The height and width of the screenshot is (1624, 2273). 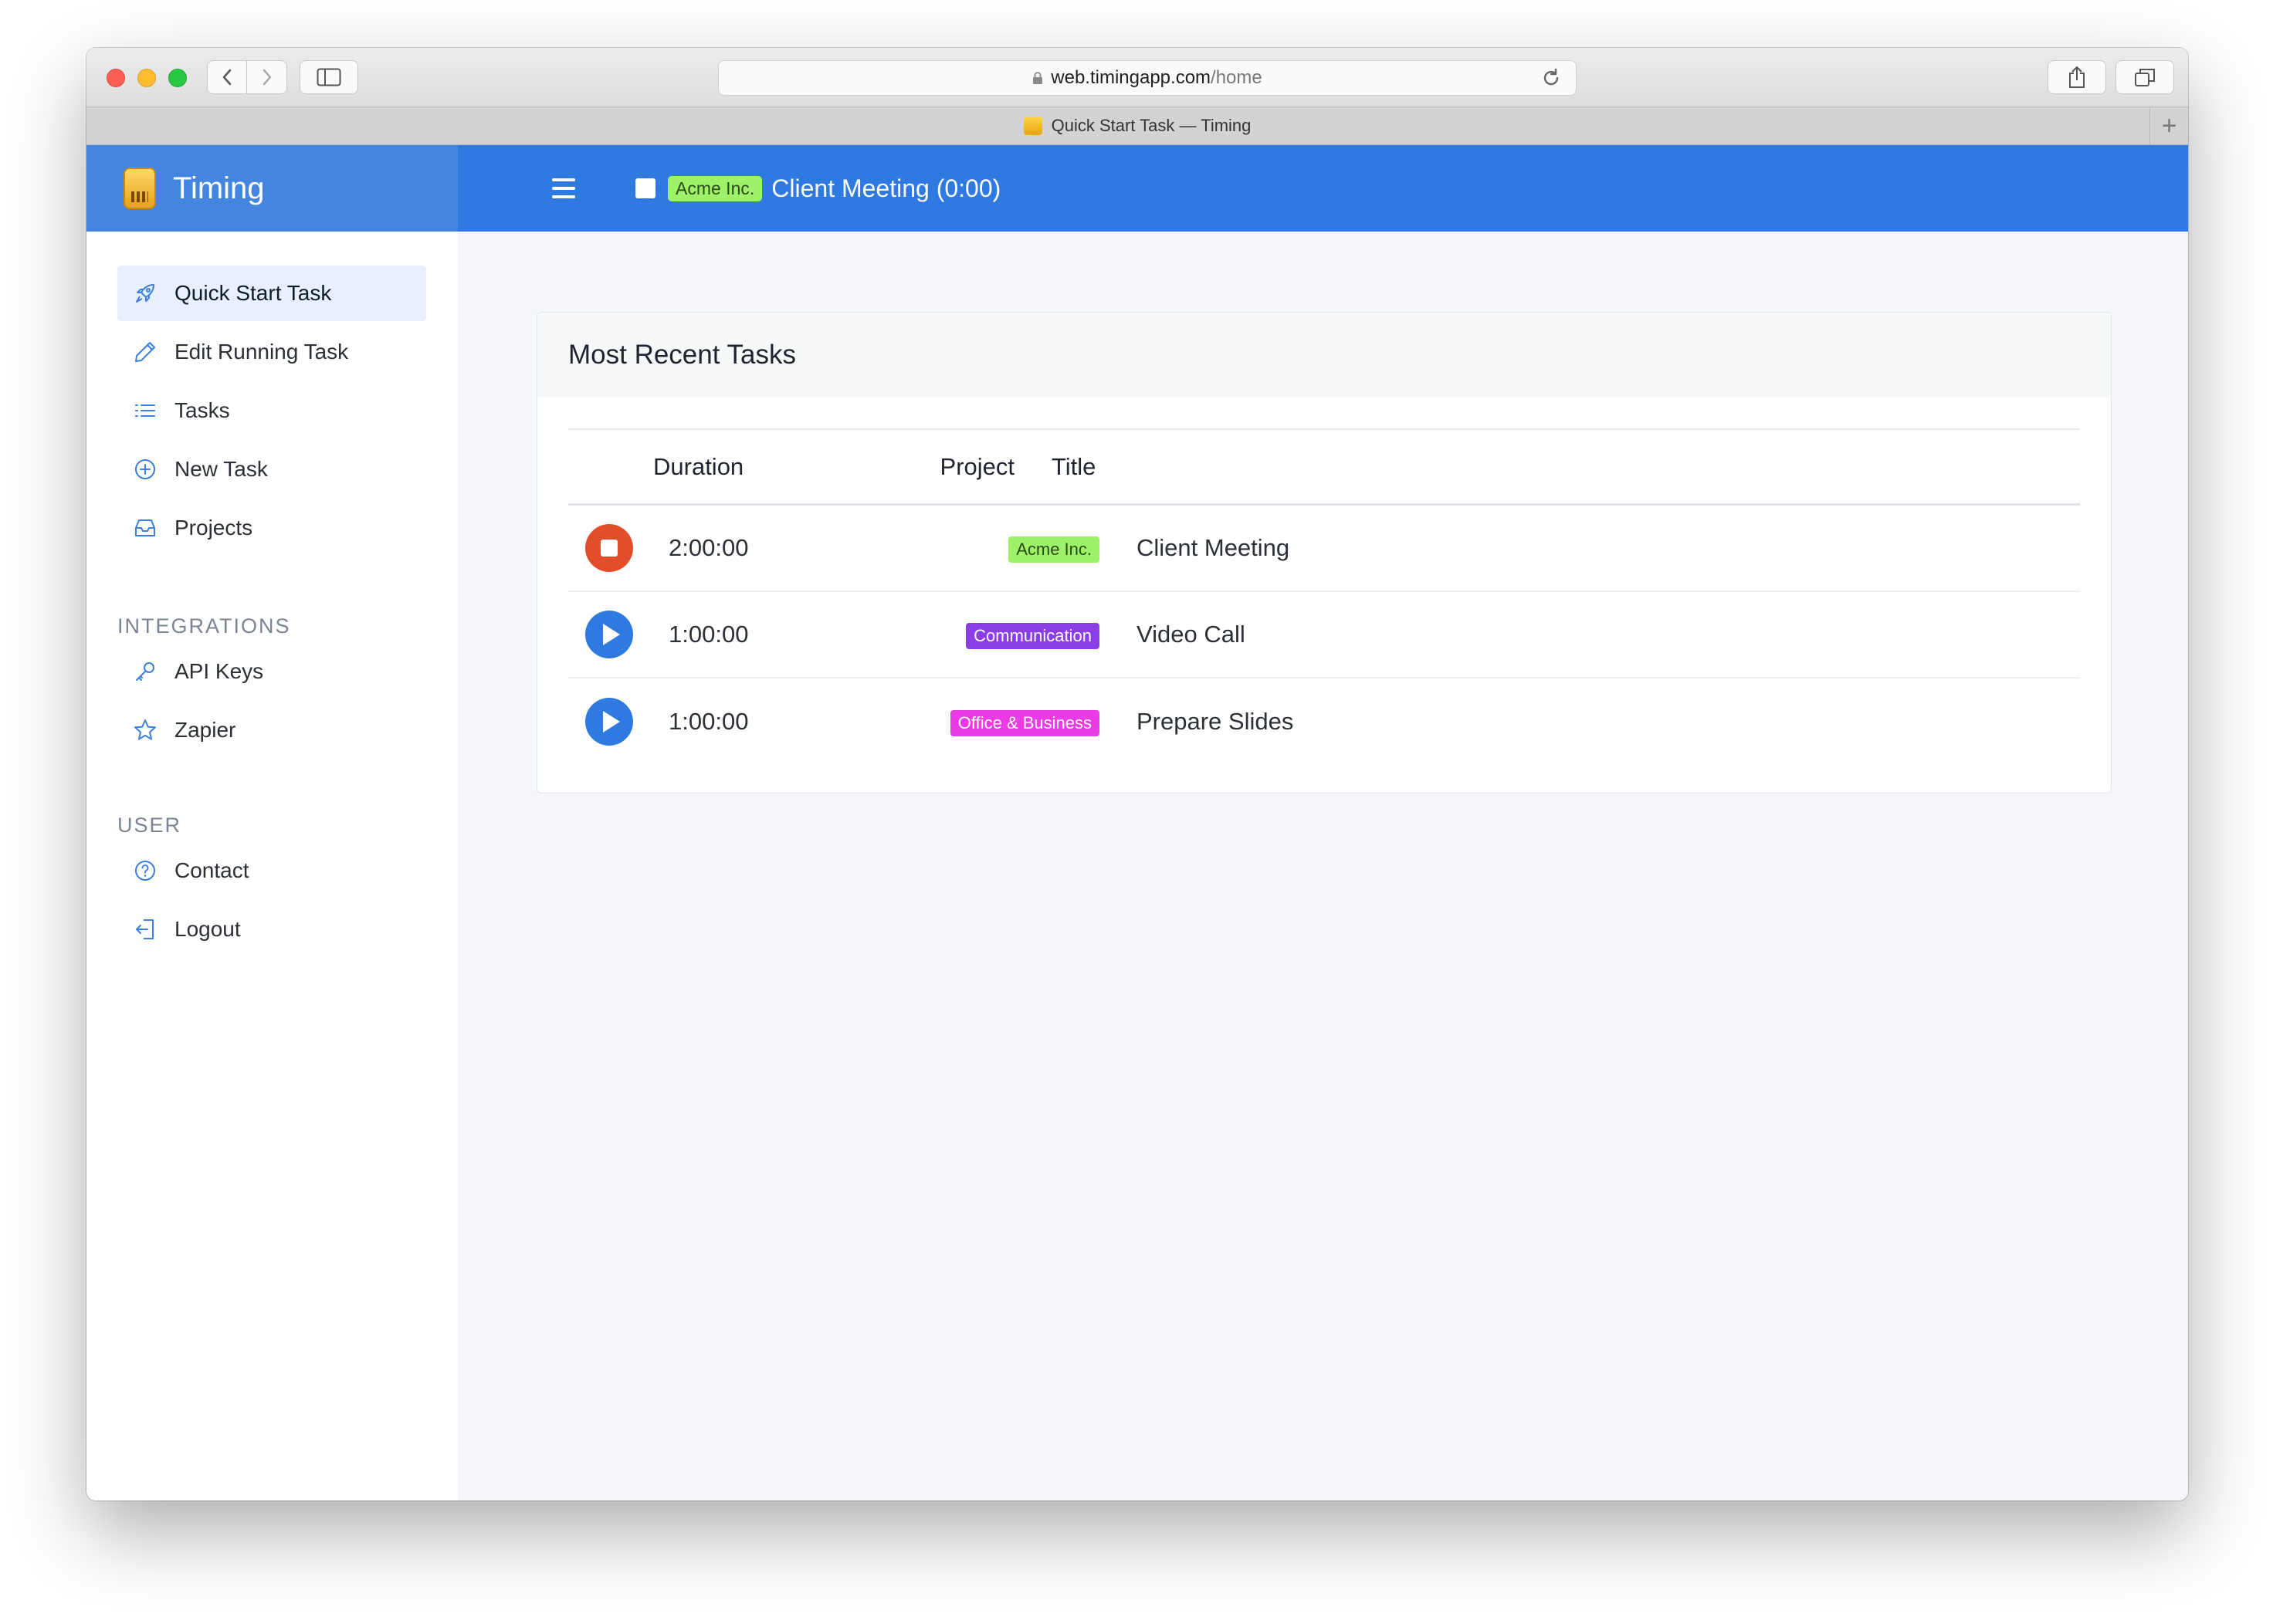 What do you see at coordinates (271, 528) in the screenshot?
I see `sidebar-item-projects: Projects` at bounding box center [271, 528].